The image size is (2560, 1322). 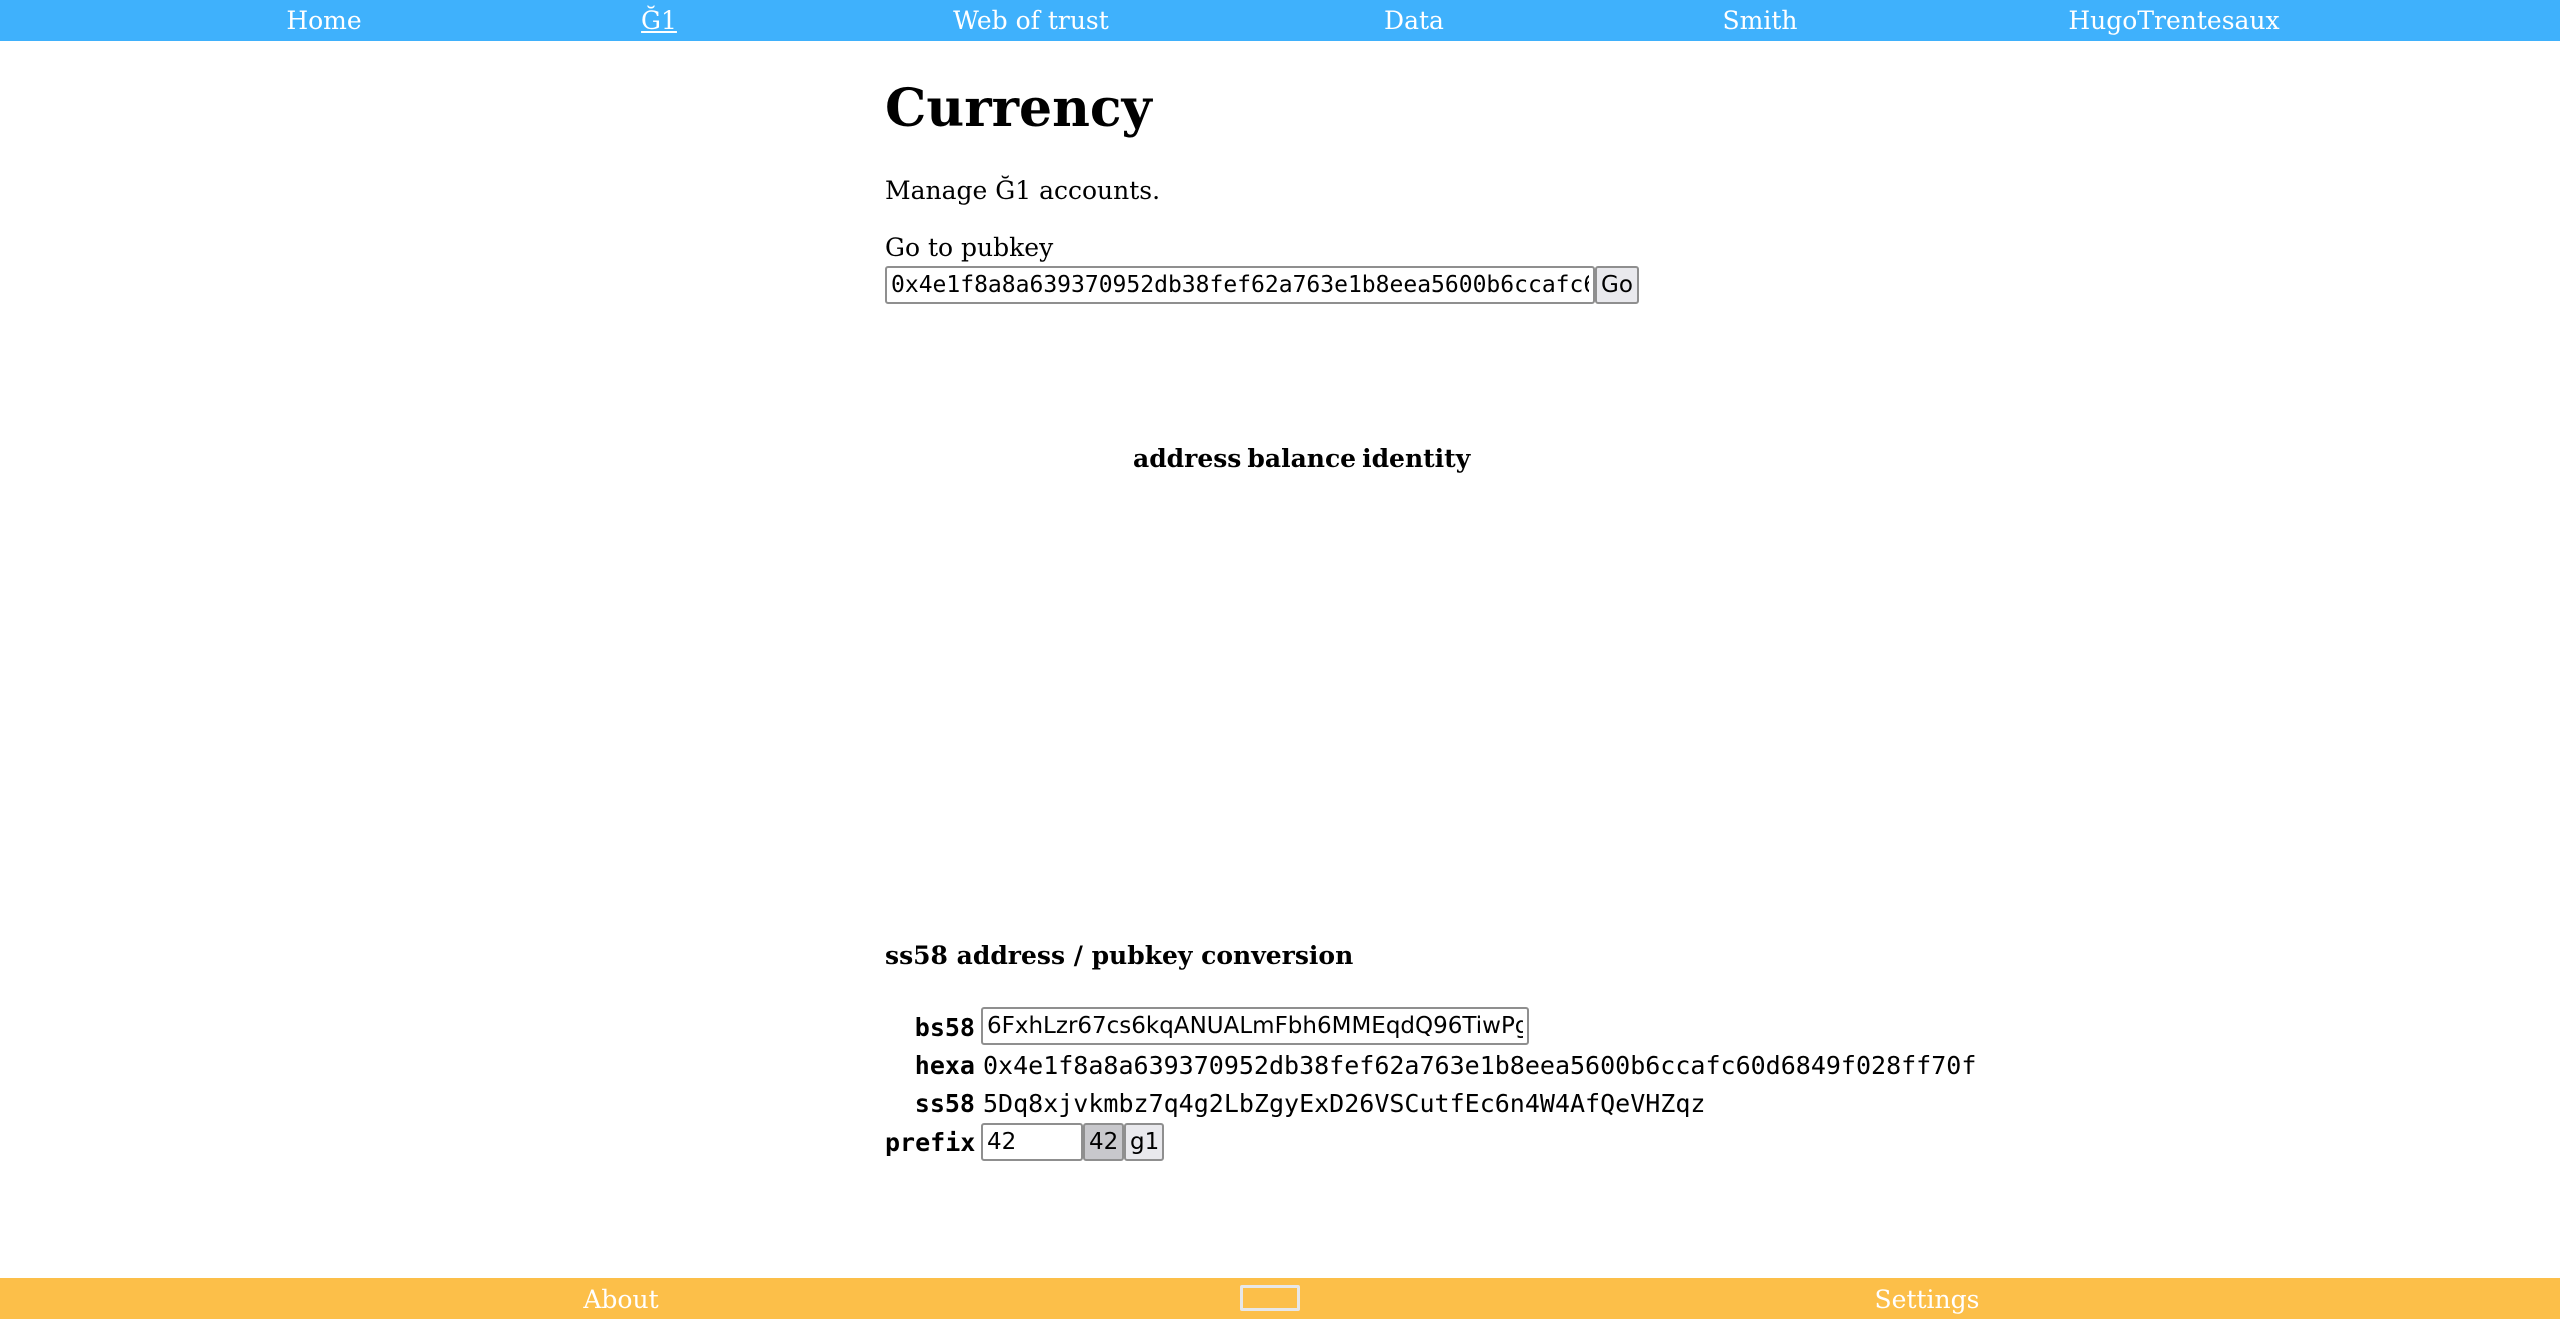 What do you see at coordinates (1927, 1298) in the screenshot?
I see `footer-settings-link: Settings` at bounding box center [1927, 1298].